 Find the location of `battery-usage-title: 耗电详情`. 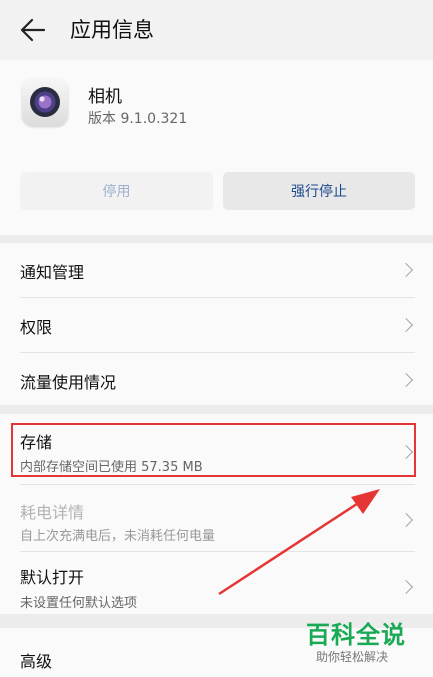

battery-usage-title: 耗电详情 is located at coordinates (52, 512).